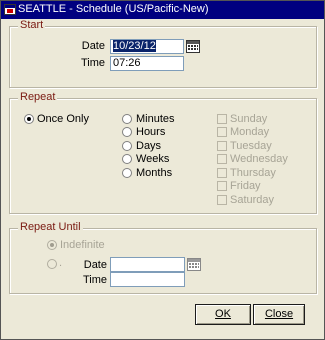  What do you see at coordinates (82, 245) in the screenshot?
I see `indefinite-label: Indefinite` at bounding box center [82, 245].